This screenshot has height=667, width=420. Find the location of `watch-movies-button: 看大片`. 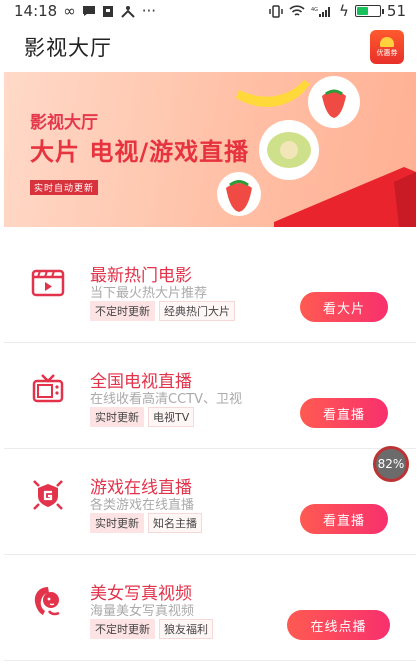

watch-movies-button: 看大片 is located at coordinates (344, 307).